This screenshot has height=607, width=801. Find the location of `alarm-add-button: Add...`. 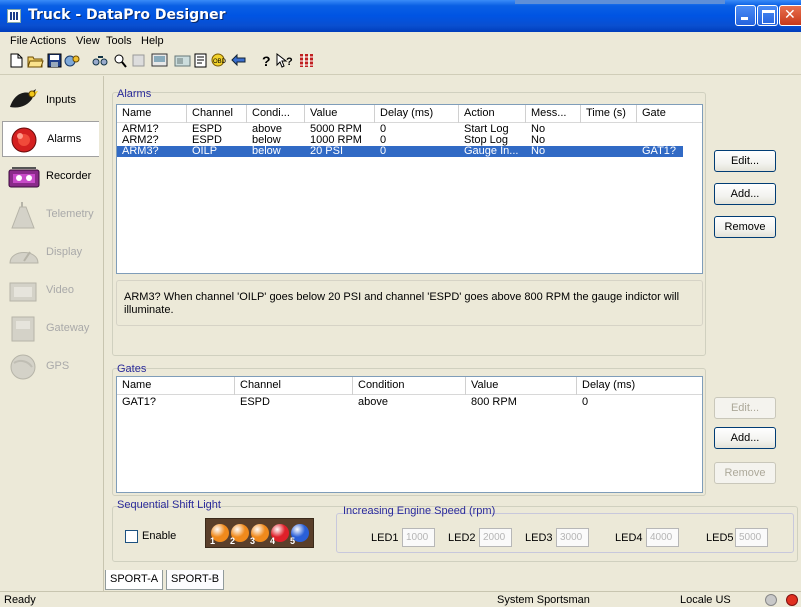

alarm-add-button: Add... is located at coordinates (745, 194).